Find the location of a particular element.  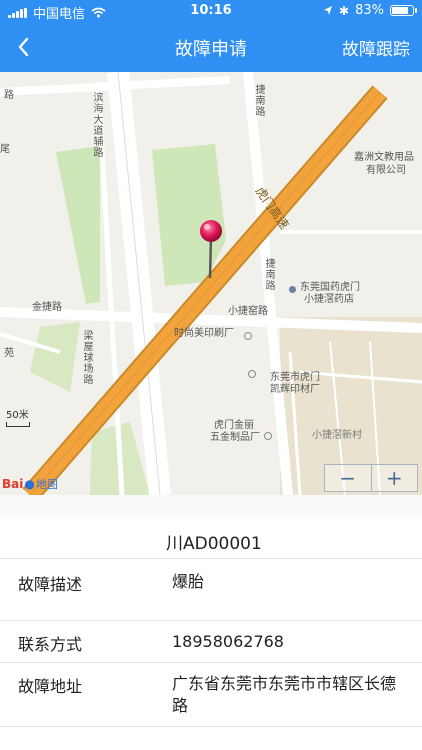

map-scale: 50米 is located at coordinates (18, 416).